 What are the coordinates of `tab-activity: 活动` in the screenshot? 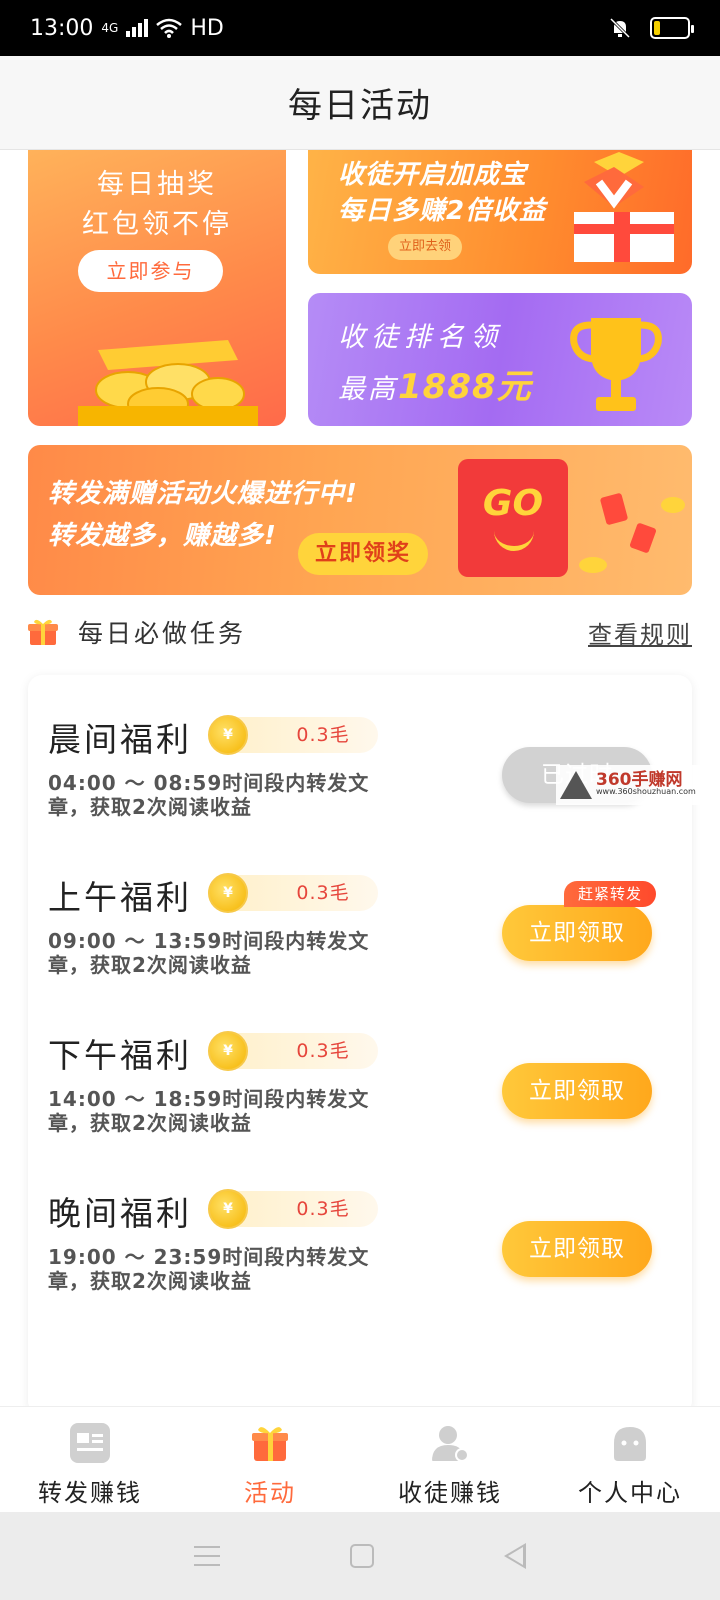 It's located at (270, 1459).